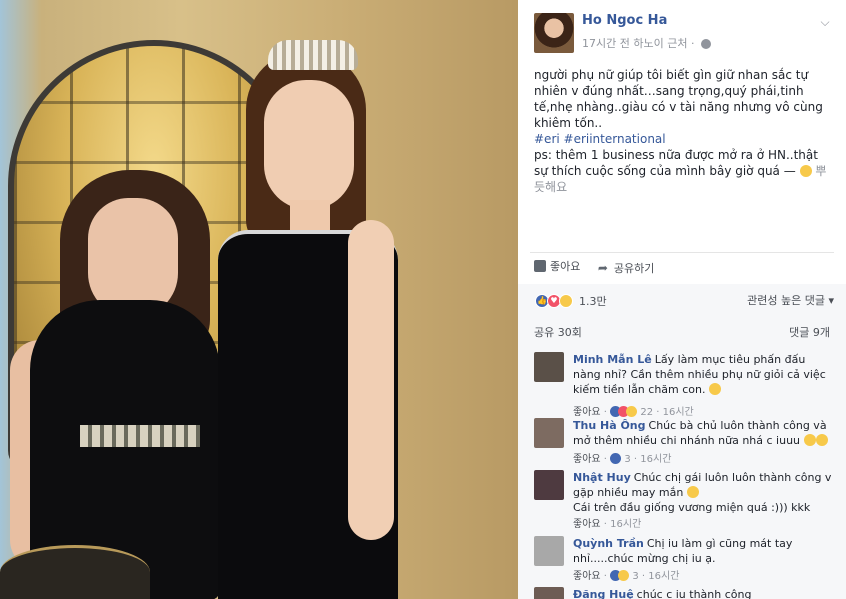 This screenshot has width=846, height=599. I want to click on share-label: 공유하기, so click(634, 268).